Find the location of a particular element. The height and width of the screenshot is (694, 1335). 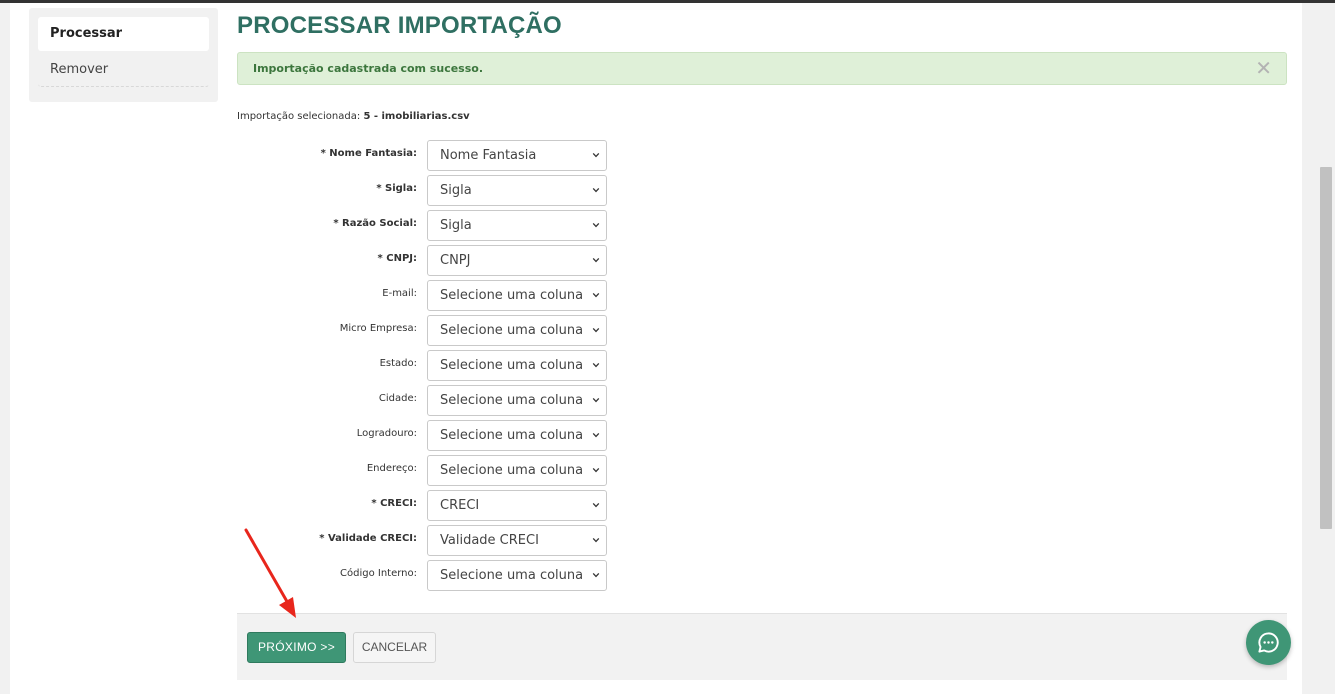

form-row: E-mail: Selecione uma coluna is located at coordinates (427, 295).